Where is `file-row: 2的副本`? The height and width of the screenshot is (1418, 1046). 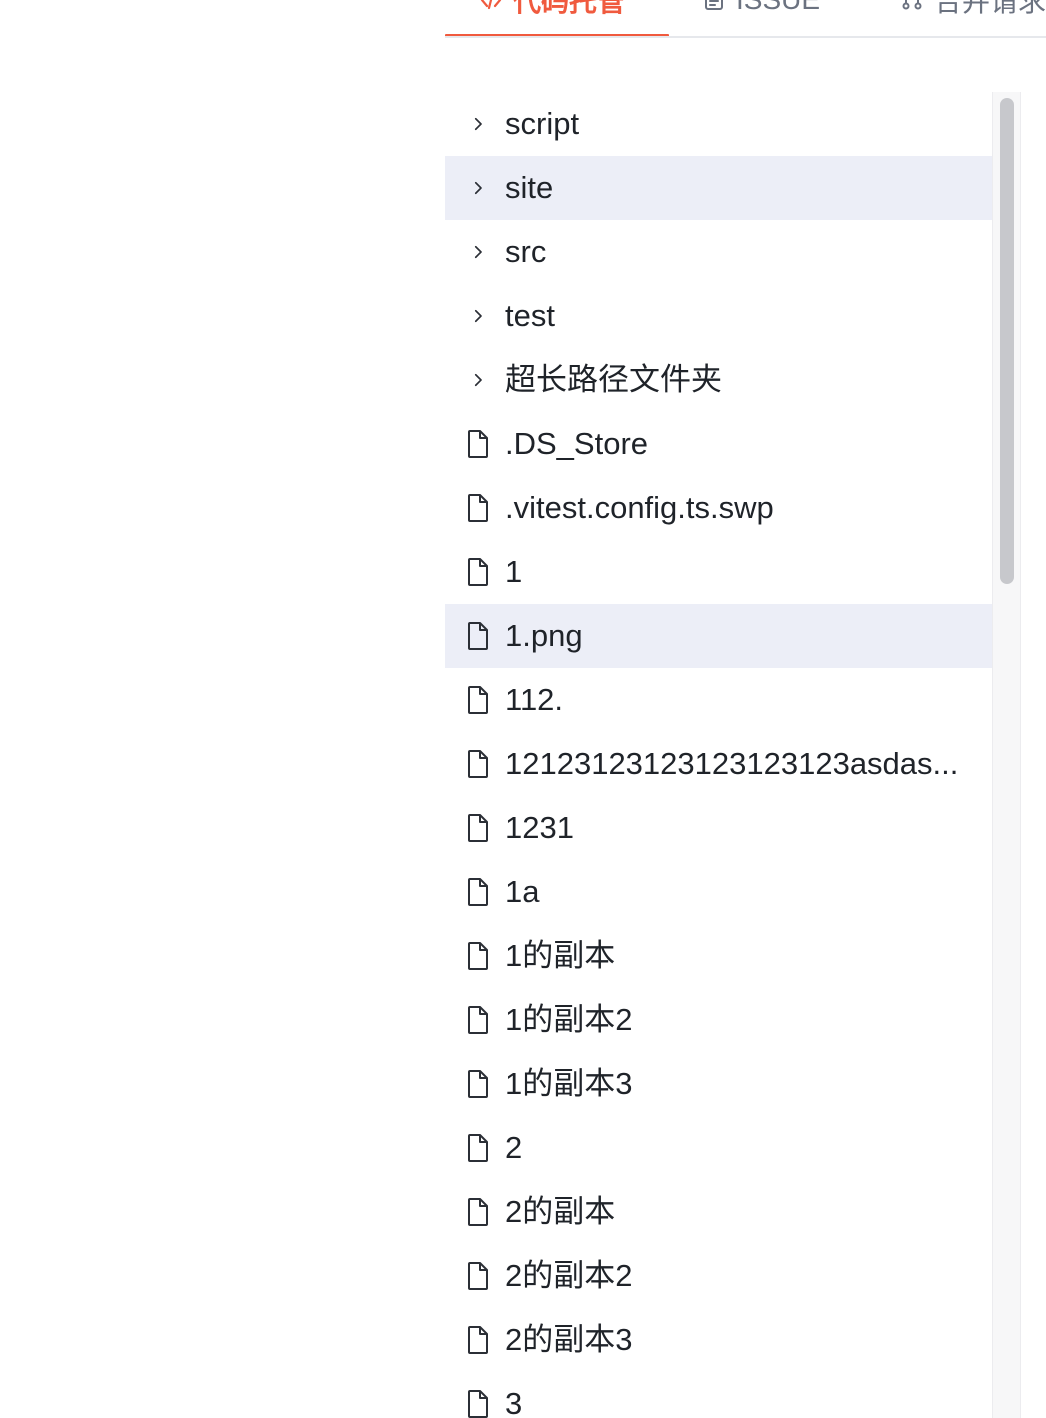
file-row: 2的副本 is located at coordinates (718, 1212).